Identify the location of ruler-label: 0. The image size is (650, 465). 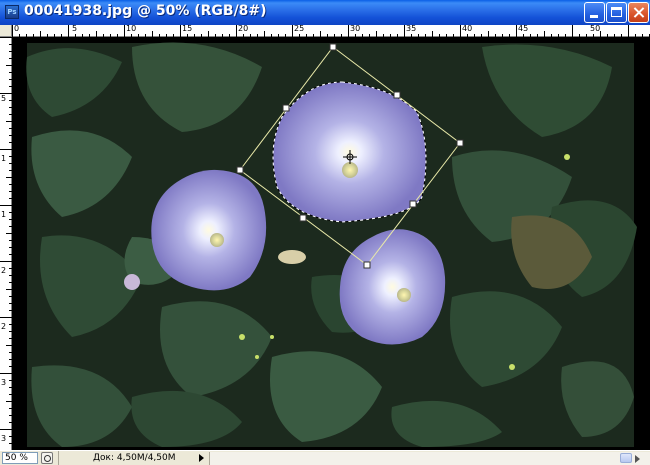
(17, 28).